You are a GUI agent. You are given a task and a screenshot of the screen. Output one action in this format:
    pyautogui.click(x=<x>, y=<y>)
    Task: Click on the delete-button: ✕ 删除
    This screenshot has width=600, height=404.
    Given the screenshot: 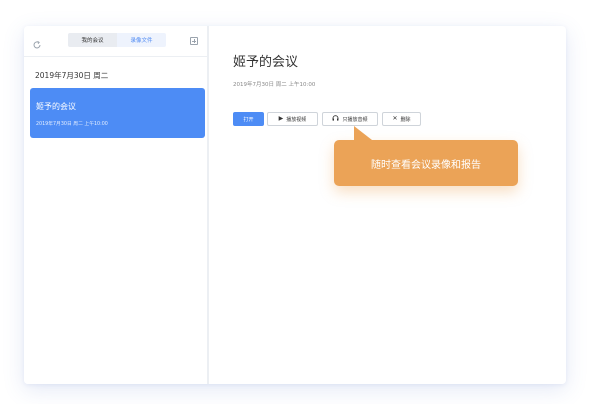 What is the action you would take?
    pyautogui.click(x=401, y=119)
    